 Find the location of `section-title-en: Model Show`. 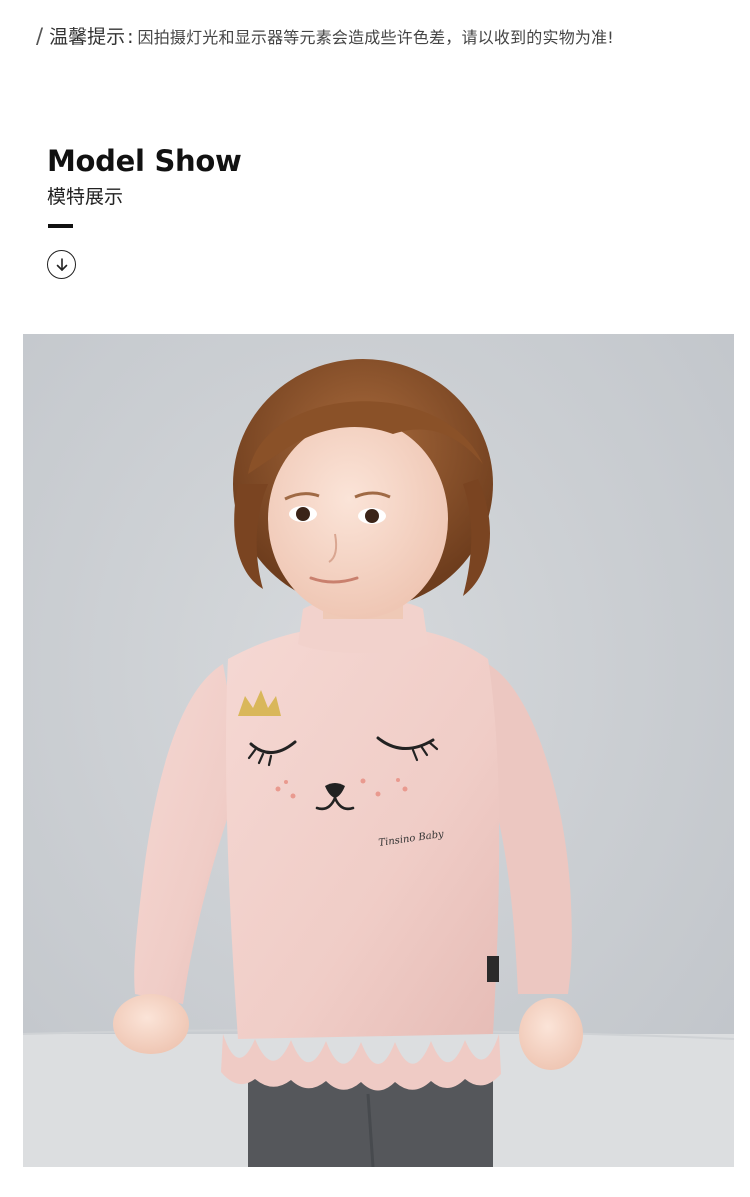

section-title-en: Model Show is located at coordinates (144, 161).